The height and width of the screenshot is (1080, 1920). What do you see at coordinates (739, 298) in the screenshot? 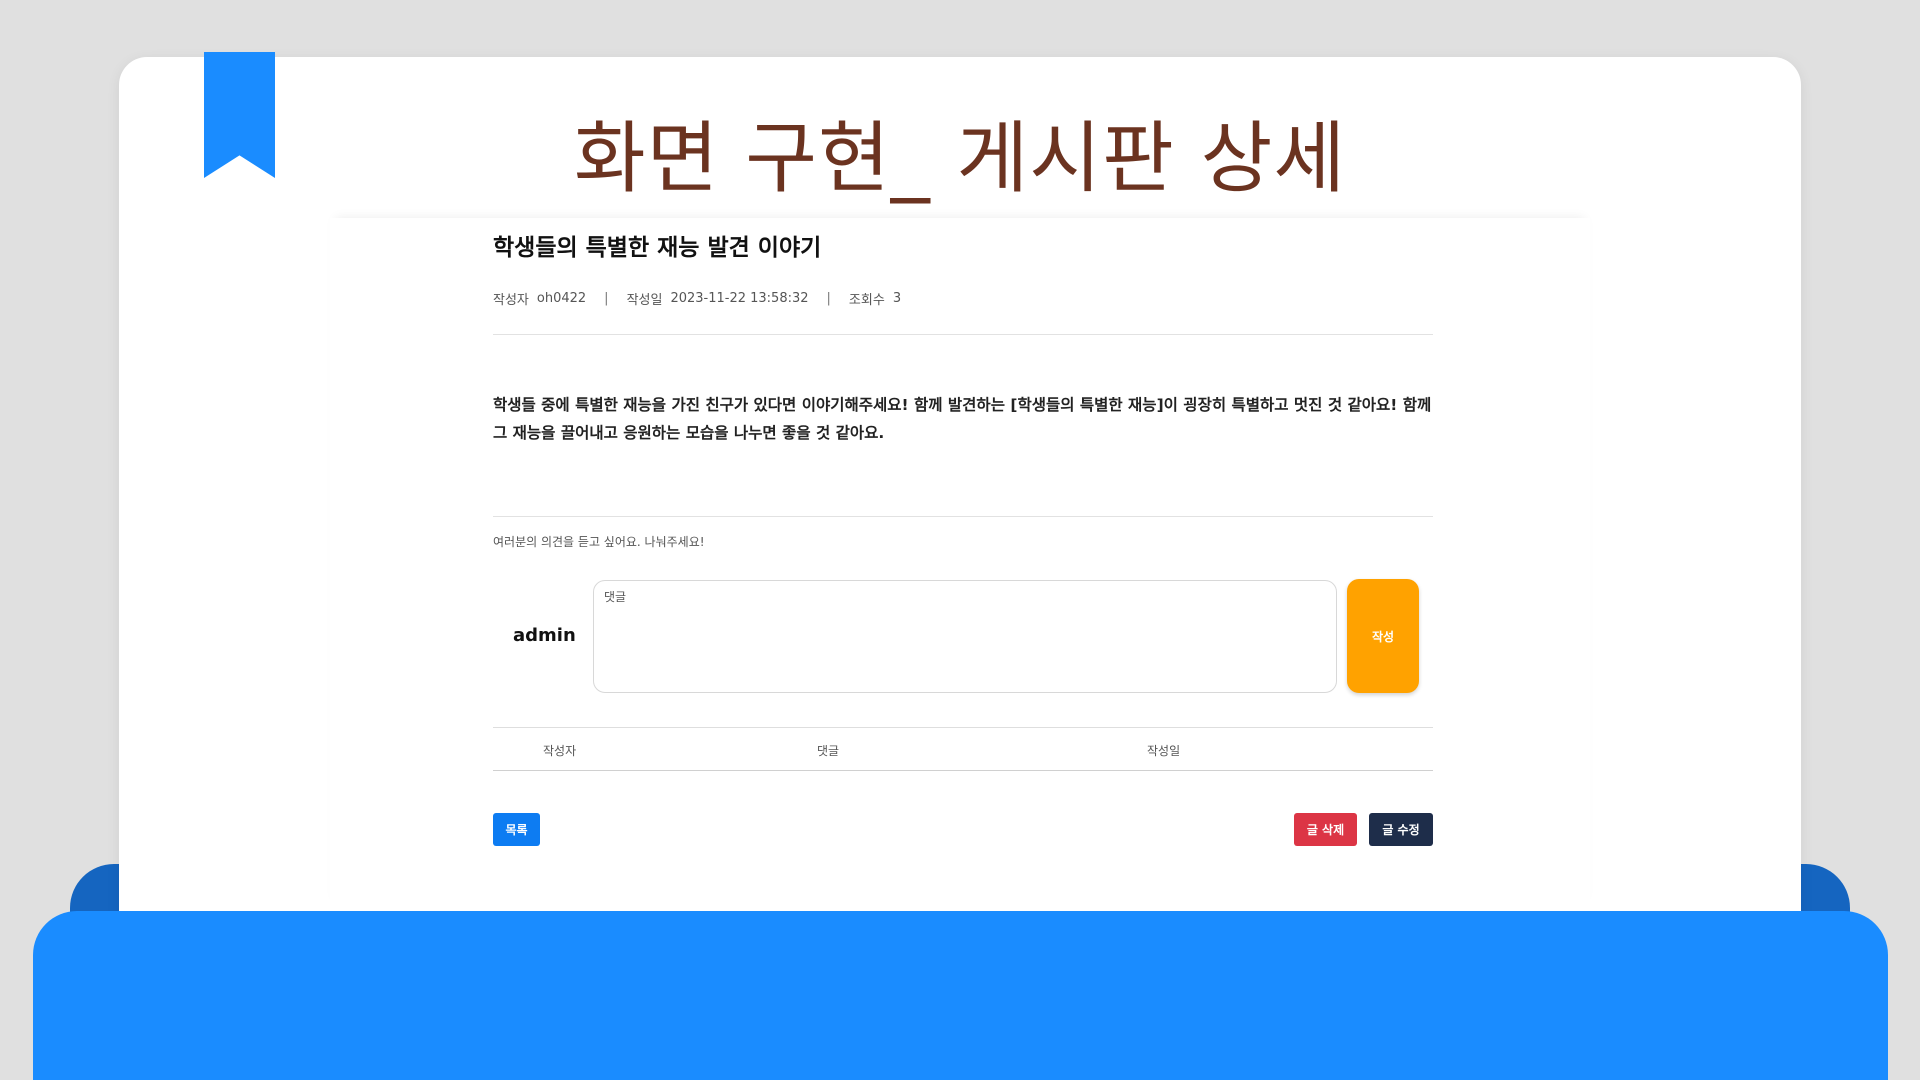
I see `date-value: 2023-11-22 13:58:32` at bounding box center [739, 298].